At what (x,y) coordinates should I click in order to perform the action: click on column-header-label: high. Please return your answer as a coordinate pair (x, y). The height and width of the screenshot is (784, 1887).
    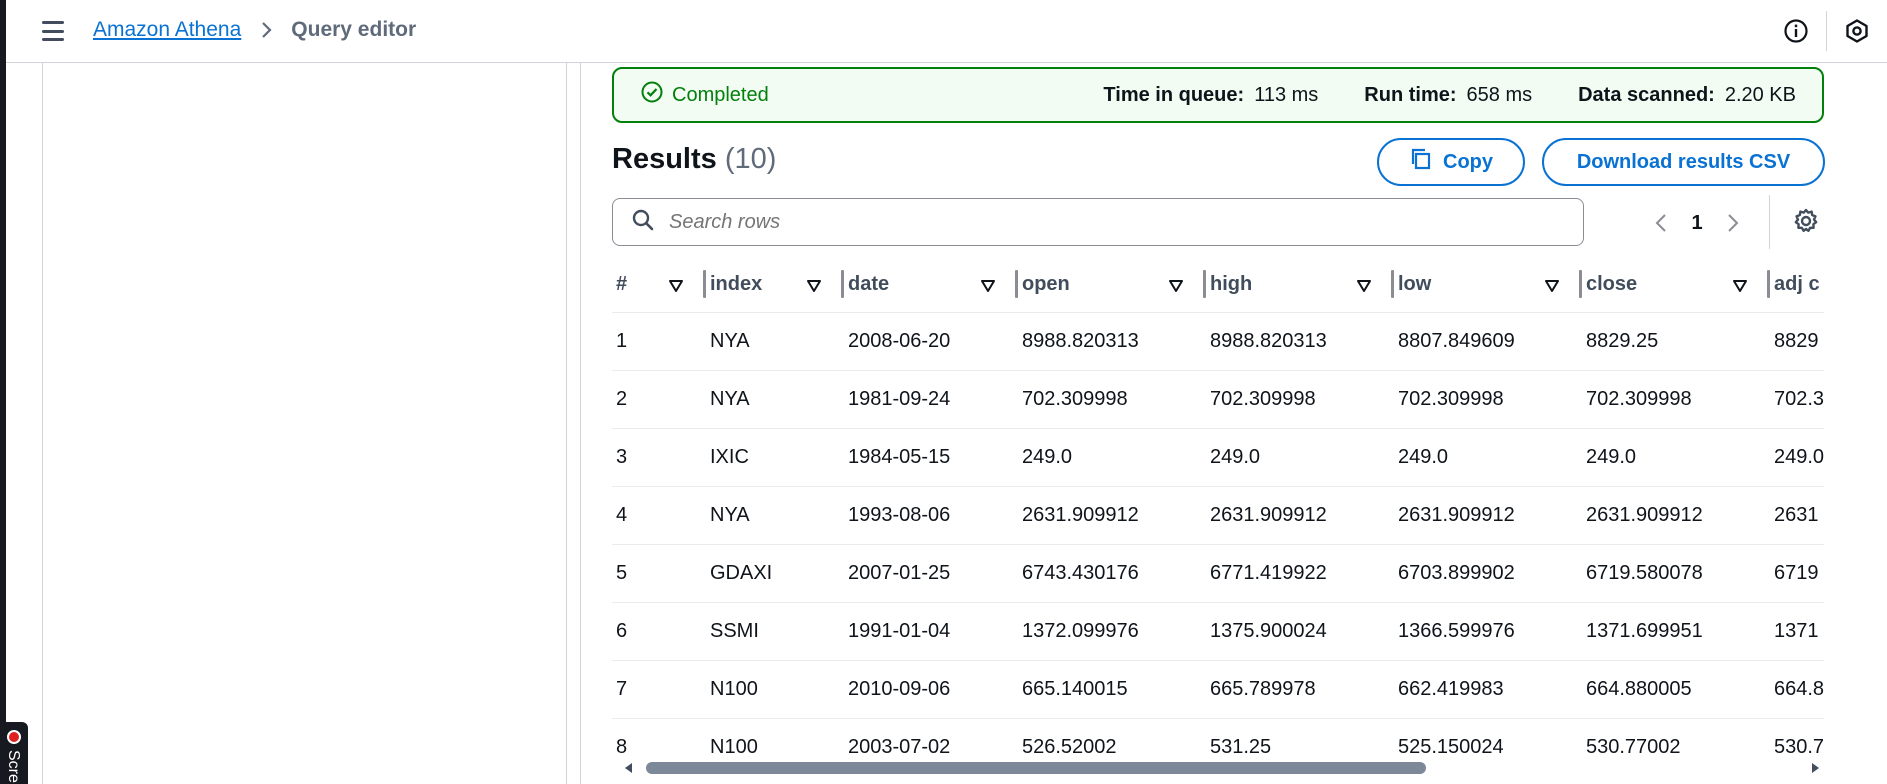
    Looking at the image, I should click on (1231, 283).